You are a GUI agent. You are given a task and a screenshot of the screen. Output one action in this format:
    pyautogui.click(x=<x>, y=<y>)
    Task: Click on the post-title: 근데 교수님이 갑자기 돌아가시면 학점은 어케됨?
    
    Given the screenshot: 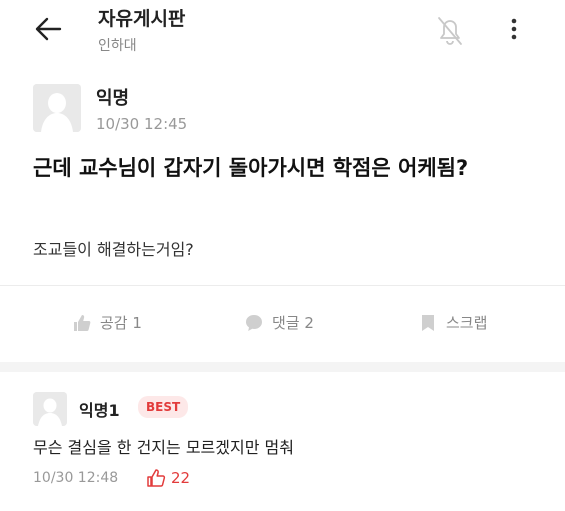 What is the action you would take?
    pyautogui.click(x=251, y=168)
    